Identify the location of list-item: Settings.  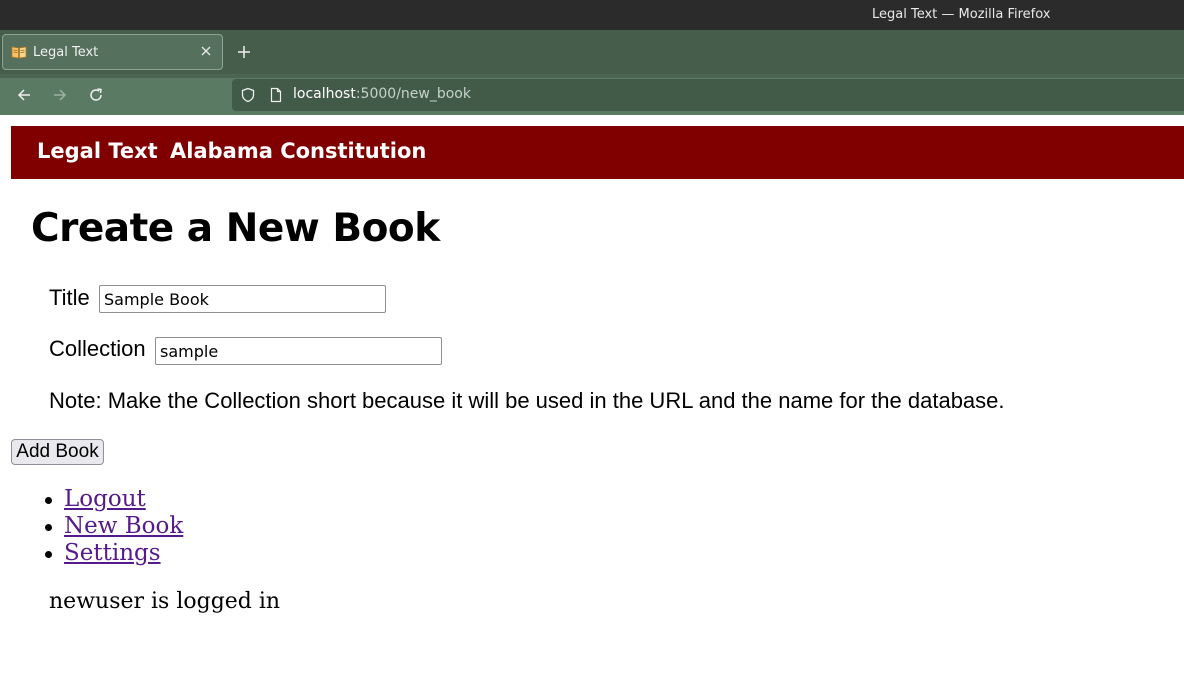
(113, 553).